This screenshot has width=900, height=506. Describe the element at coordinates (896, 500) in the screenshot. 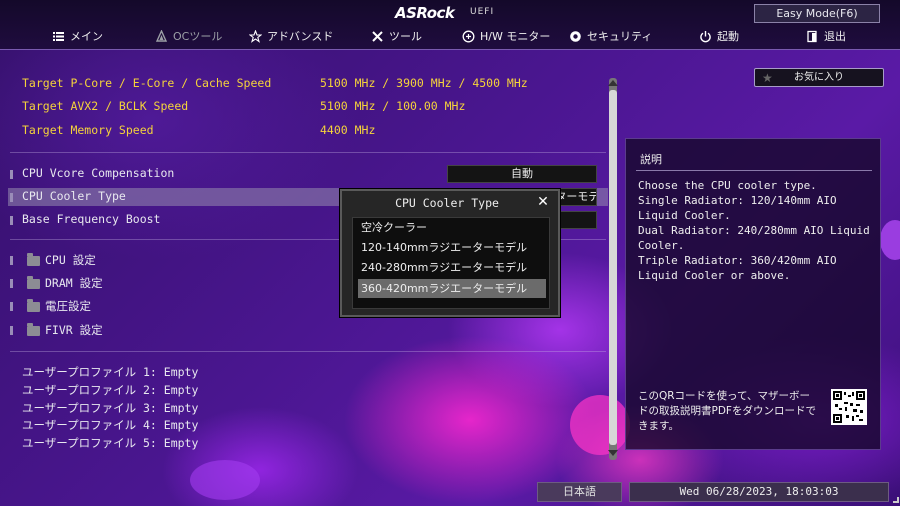

I see `resize-icon` at that location.